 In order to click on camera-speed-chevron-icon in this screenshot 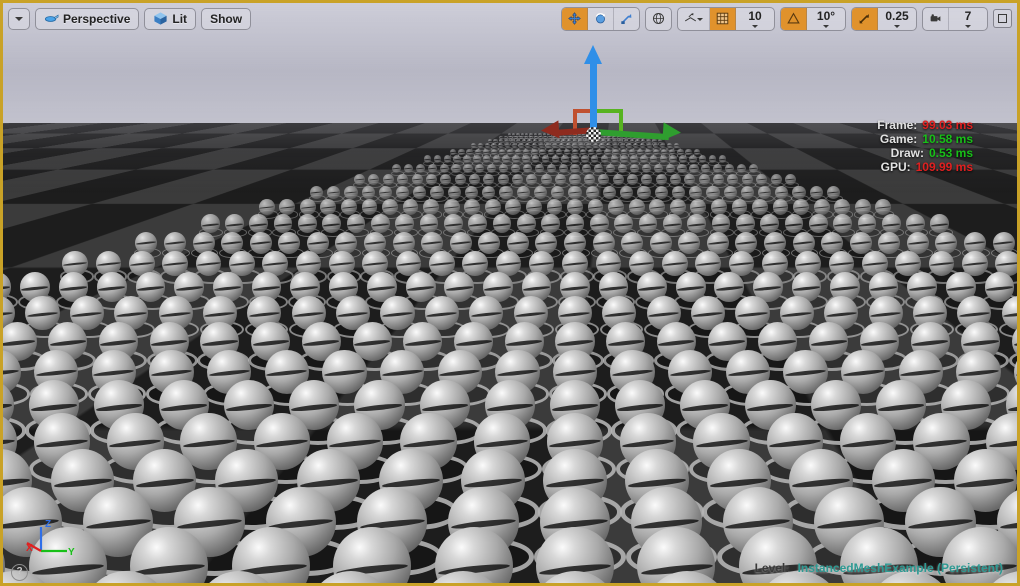, I will do `click(968, 26)`.